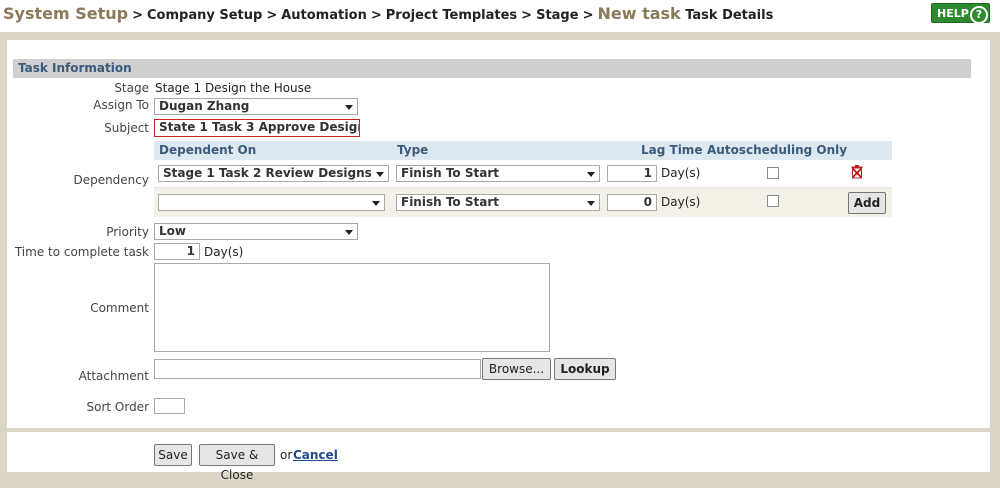  What do you see at coordinates (681, 173) in the screenshot?
I see `lag-unit: Day(s)` at bounding box center [681, 173].